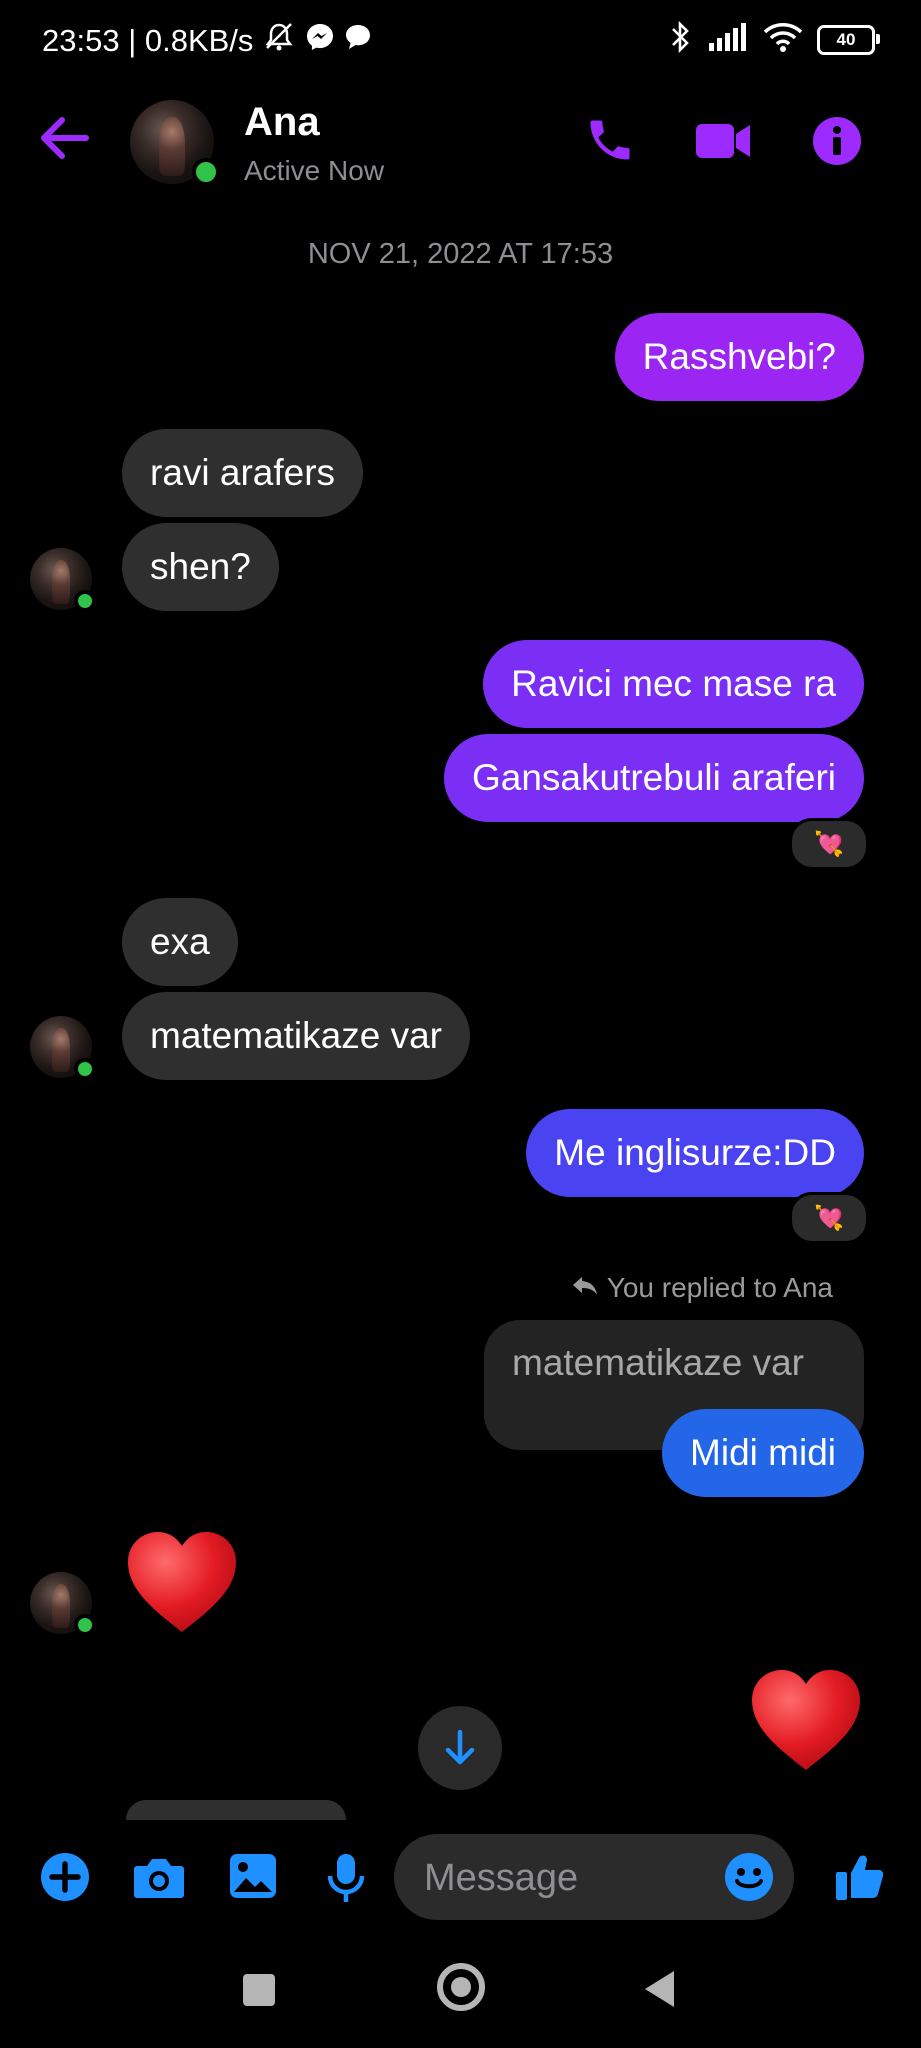 The height and width of the screenshot is (2048, 921). I want to click on contact-avatar, so click(175, 143).